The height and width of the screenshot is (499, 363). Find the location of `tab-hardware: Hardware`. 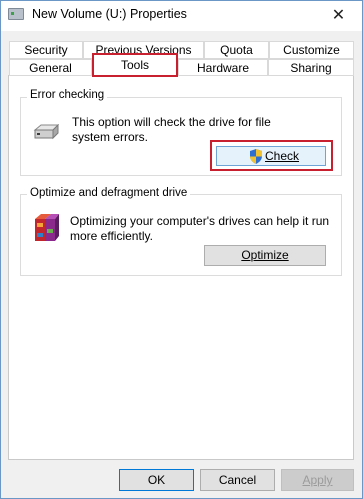

tab-hardware: Hardware is located at coordinates (223, 67).